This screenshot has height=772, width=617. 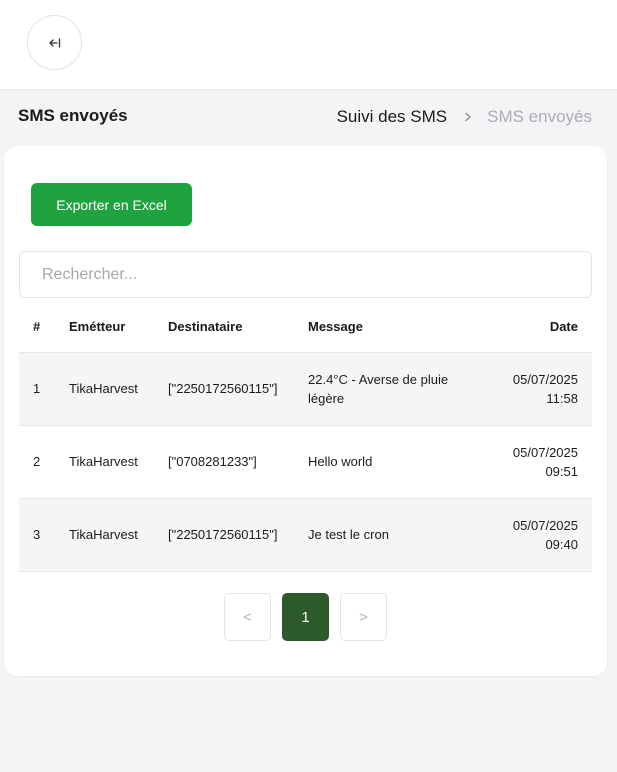 I want to click on back-button, so click(x=54, y=42).